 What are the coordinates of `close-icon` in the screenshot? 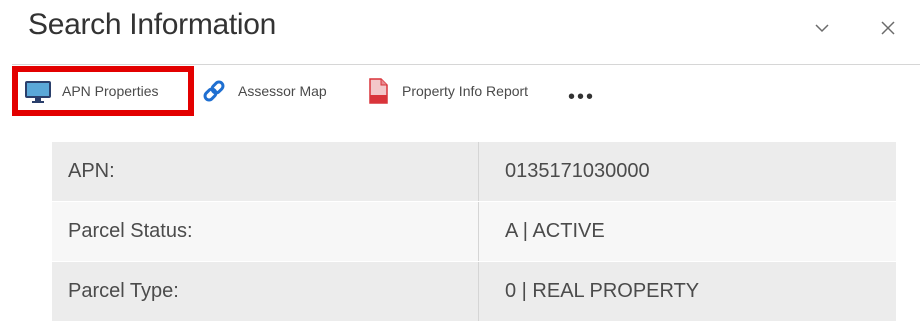 It's located at (888, 28).